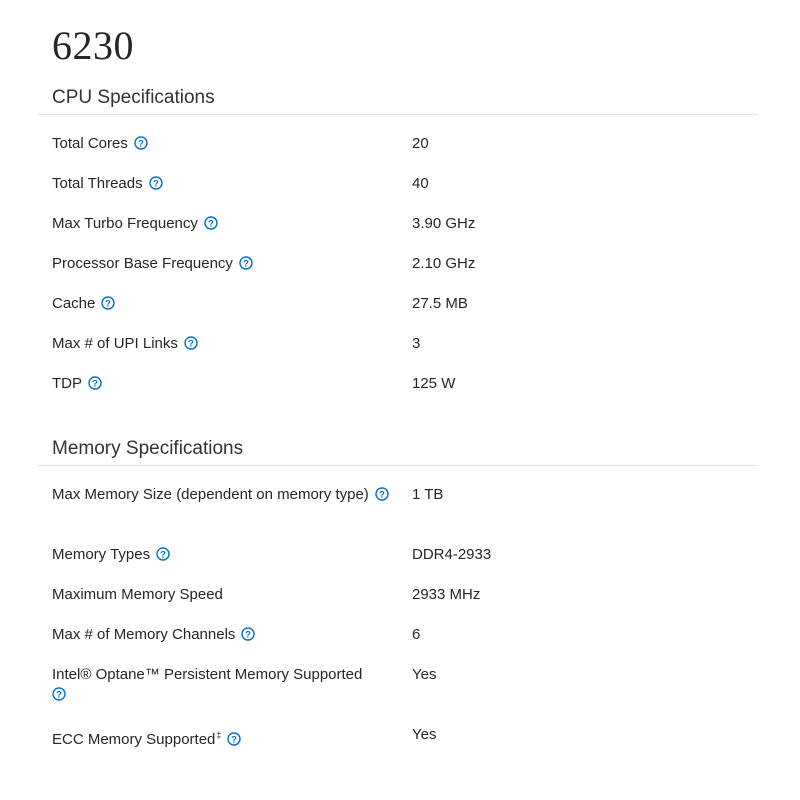  Describe the element at coordinates (222, 556) in the screenshot. I see `spec-label: Memory Types?` at that location.